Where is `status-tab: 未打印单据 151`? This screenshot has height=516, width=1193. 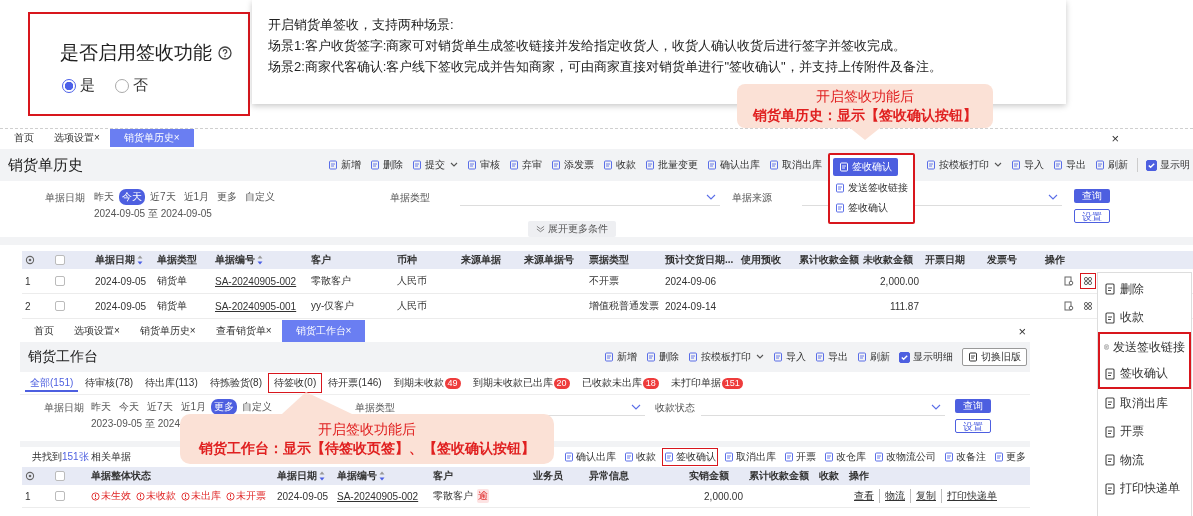
status-tab: 未打印单据 151 is located at coordinates (706, 383).